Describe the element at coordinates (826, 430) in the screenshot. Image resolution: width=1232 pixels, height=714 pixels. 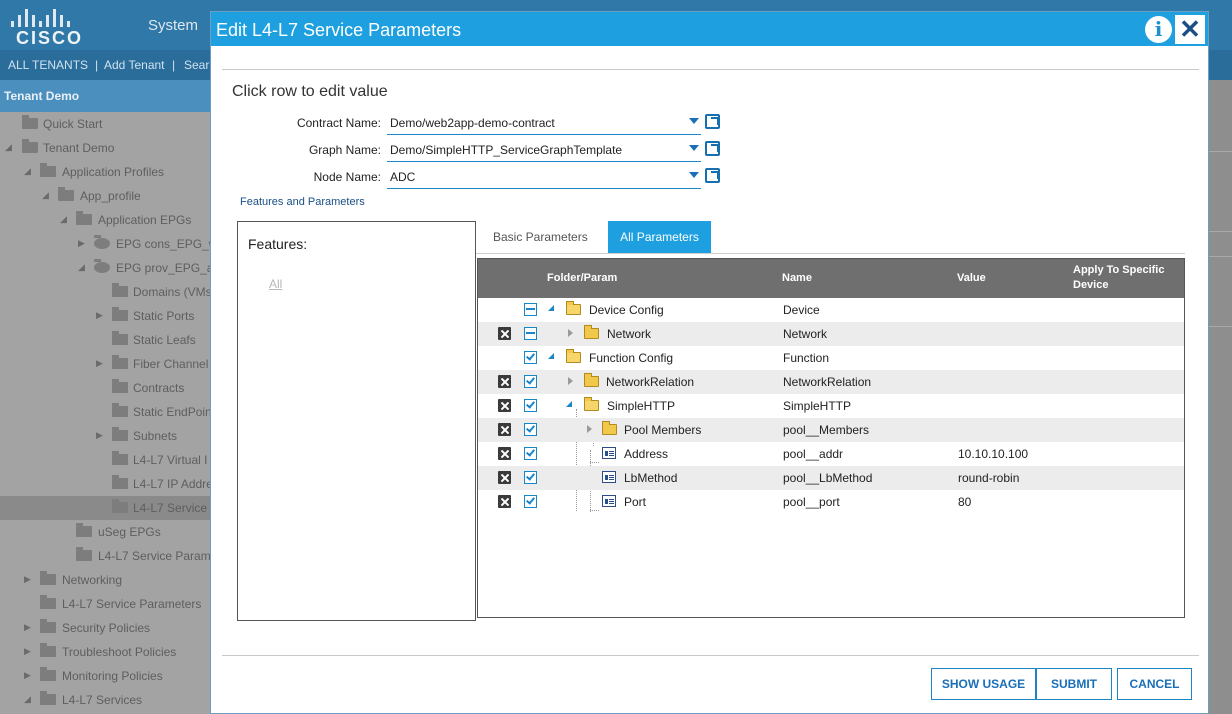
I see `row-name: pool__Members` at that location.